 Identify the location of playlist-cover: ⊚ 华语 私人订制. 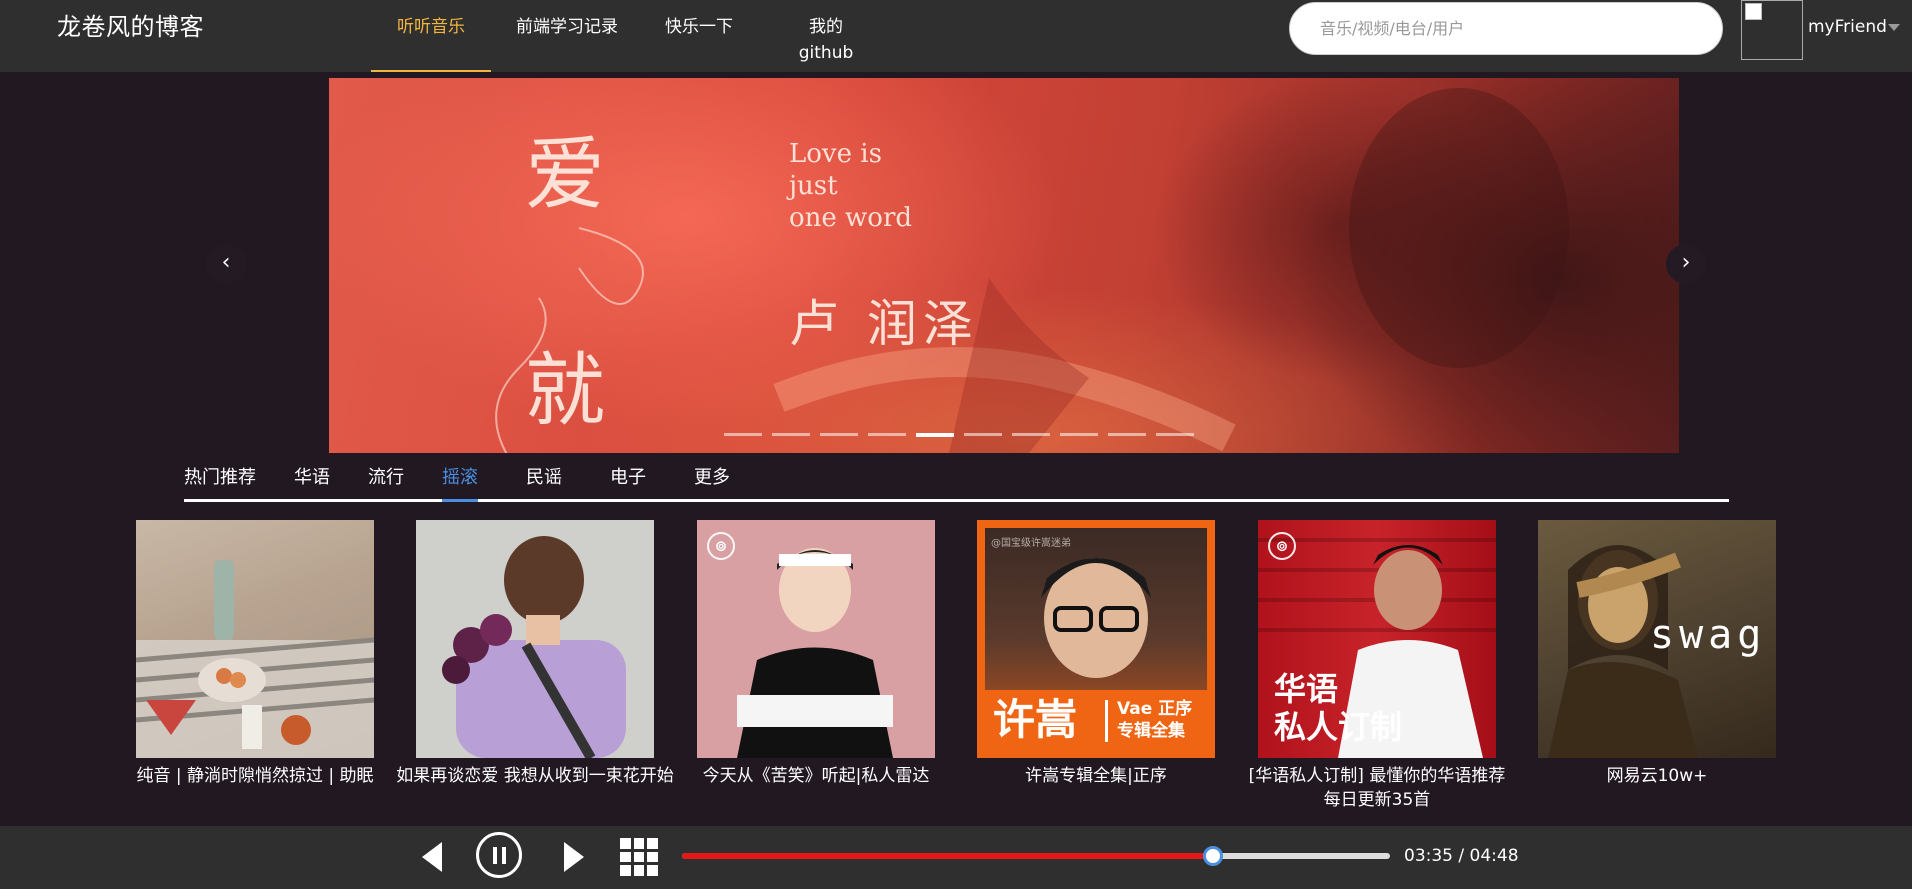
(1377, 639).